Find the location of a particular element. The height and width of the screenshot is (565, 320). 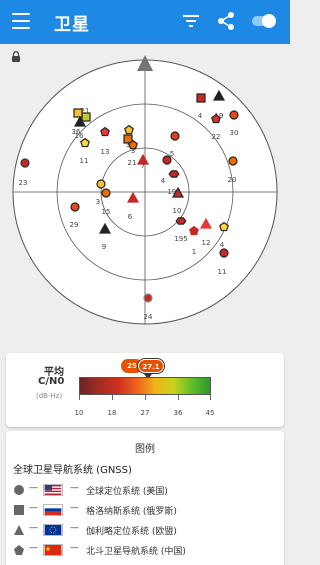

square-icon is located at coordinates (19, 510).